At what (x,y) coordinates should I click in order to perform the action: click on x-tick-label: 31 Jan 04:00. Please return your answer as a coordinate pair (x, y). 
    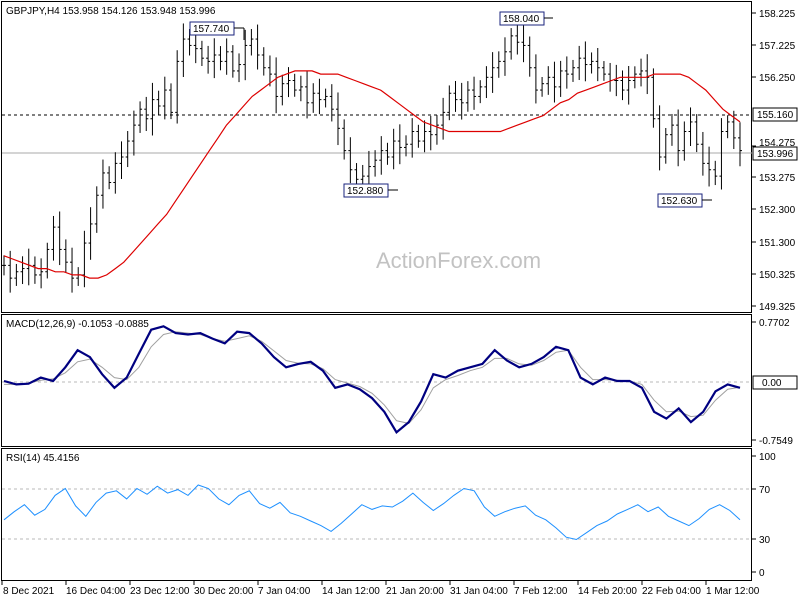
    Looking at the image, I should click on (478, 589).